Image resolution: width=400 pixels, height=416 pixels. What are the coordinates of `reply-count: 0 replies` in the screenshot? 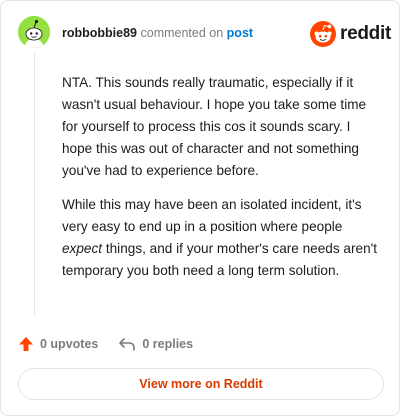 It's located at (168, 344).